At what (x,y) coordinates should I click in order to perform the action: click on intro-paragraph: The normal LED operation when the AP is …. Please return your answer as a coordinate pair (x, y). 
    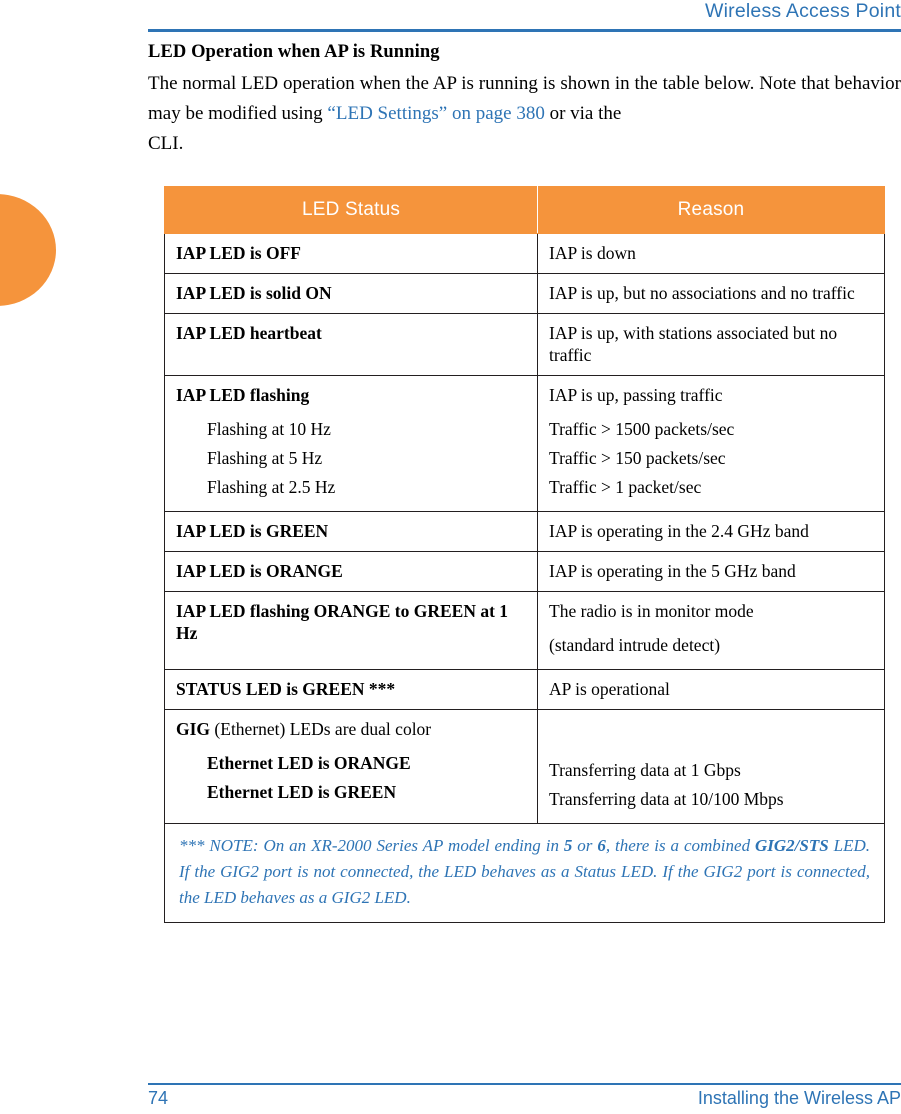
    Looking at the image, I should click on (524, 114).